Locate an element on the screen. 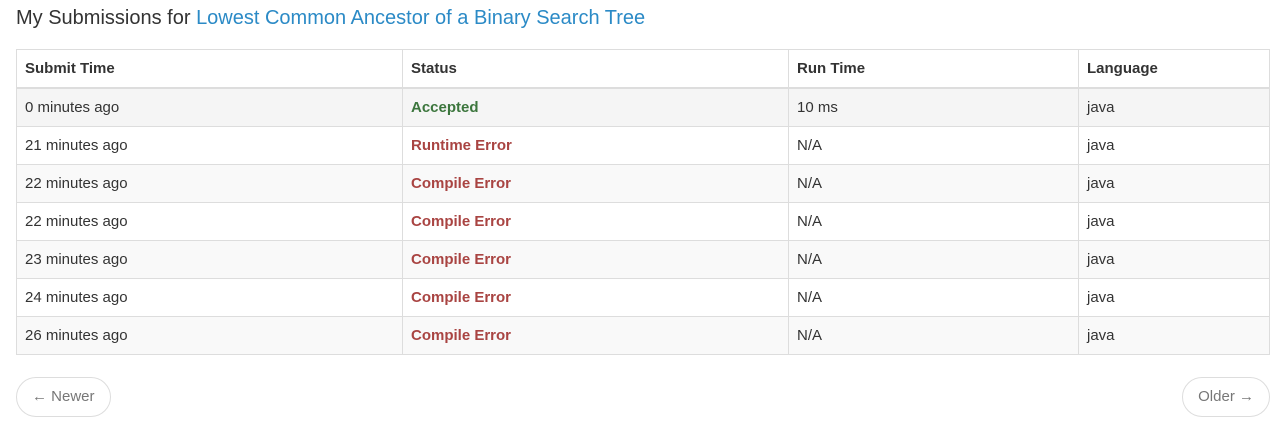 This screenshot has height=427, width=1276. table-row: 26 minutes ago Compile Error N/A java is located at coordinates (643, 335).